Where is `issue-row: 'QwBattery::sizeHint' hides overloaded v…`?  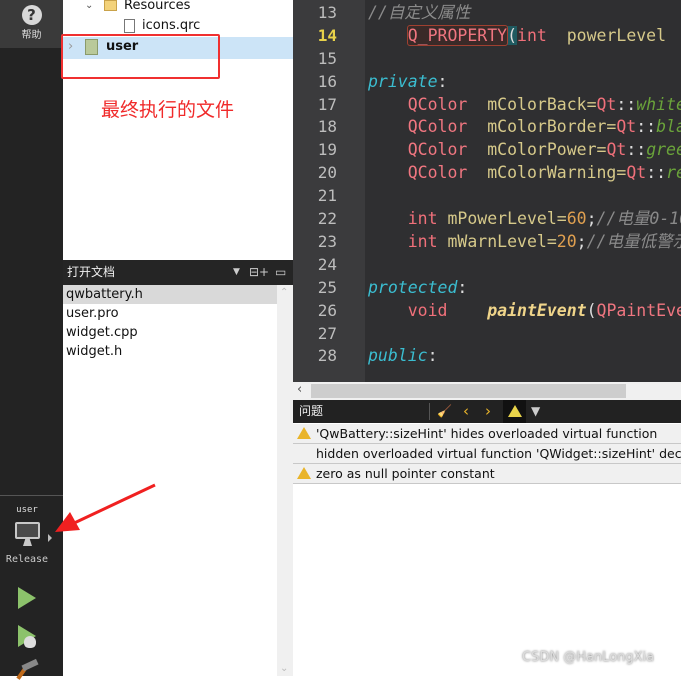
issue-row: 'QwBattery::sizeHint' hides overloaded v… is located at coordinates (487, 434).